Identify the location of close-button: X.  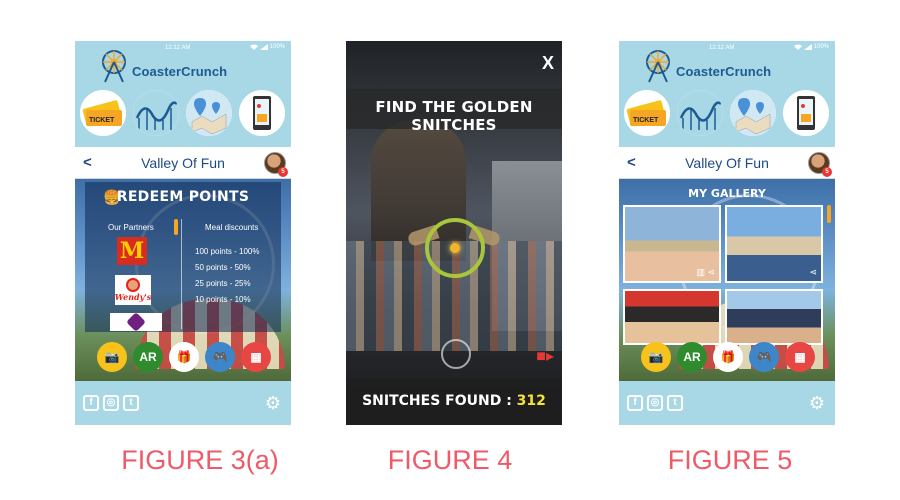
(548, 63).